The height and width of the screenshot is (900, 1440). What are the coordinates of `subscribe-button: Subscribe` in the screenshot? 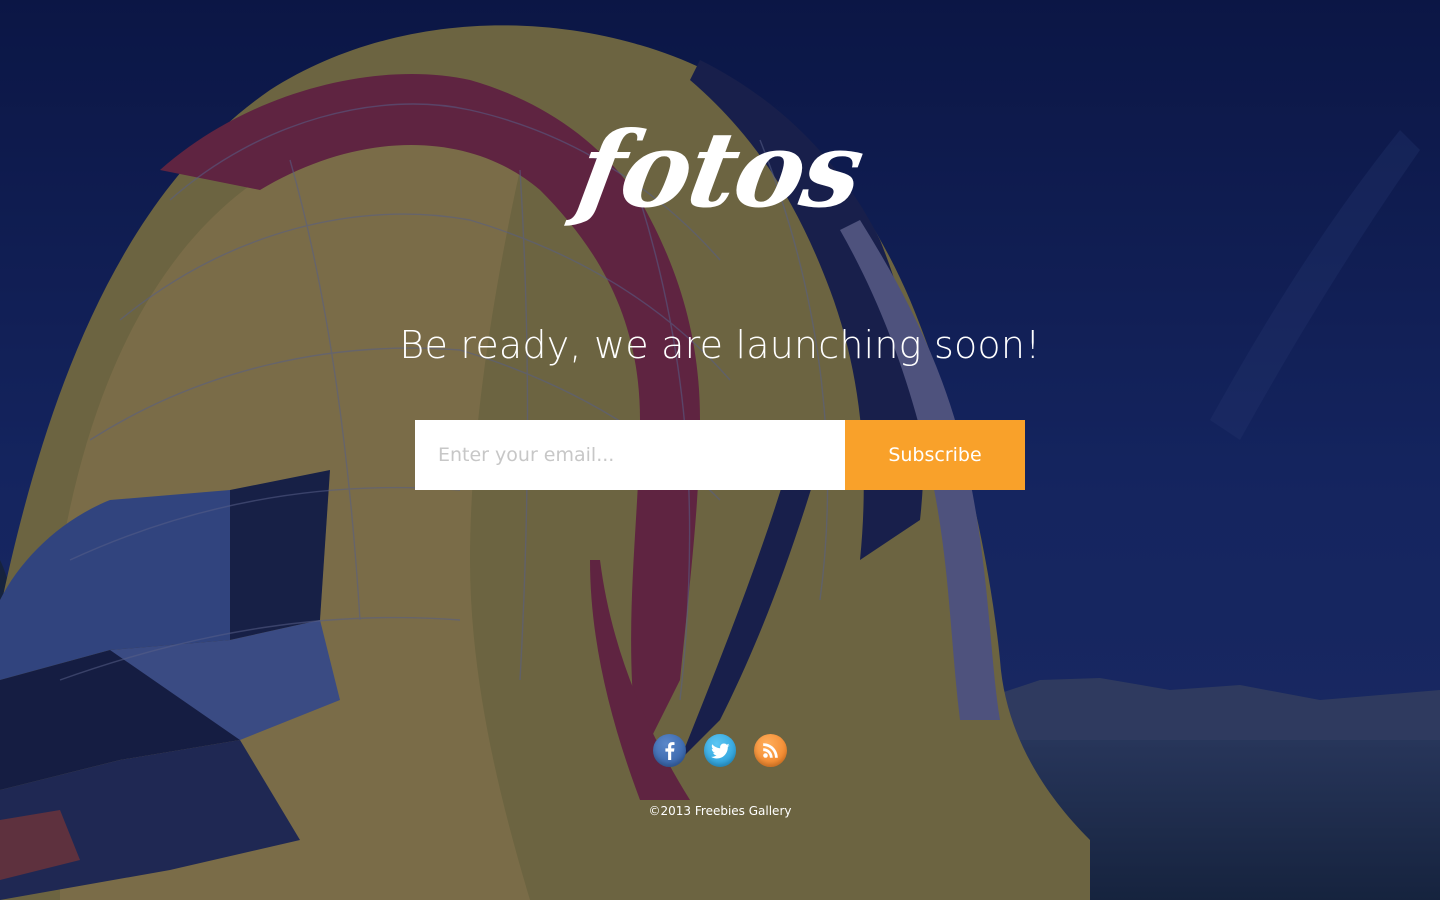 It's located at (935, 455).